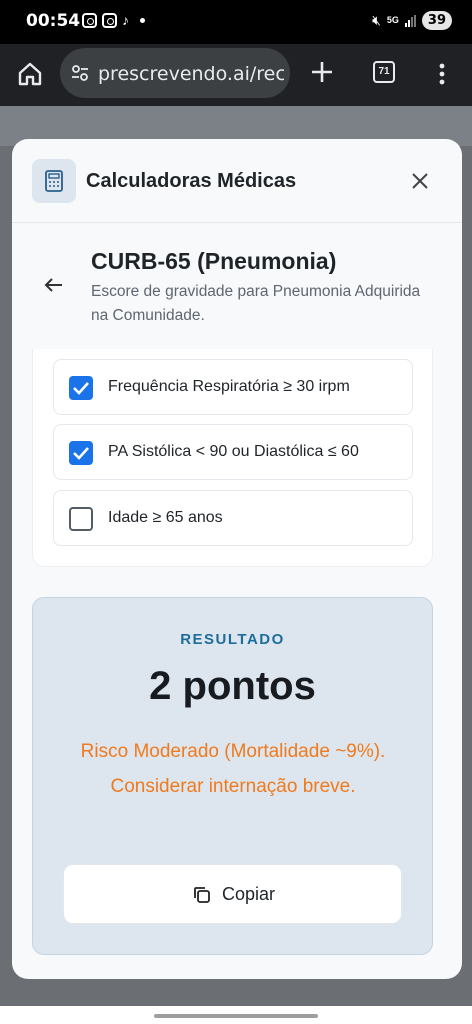 The width and height of the screenshot is (472, 1024). I want to click on criterion-label: PA Sistólica < 90 ou Diastólica ≤ 60, so click(233, 451).